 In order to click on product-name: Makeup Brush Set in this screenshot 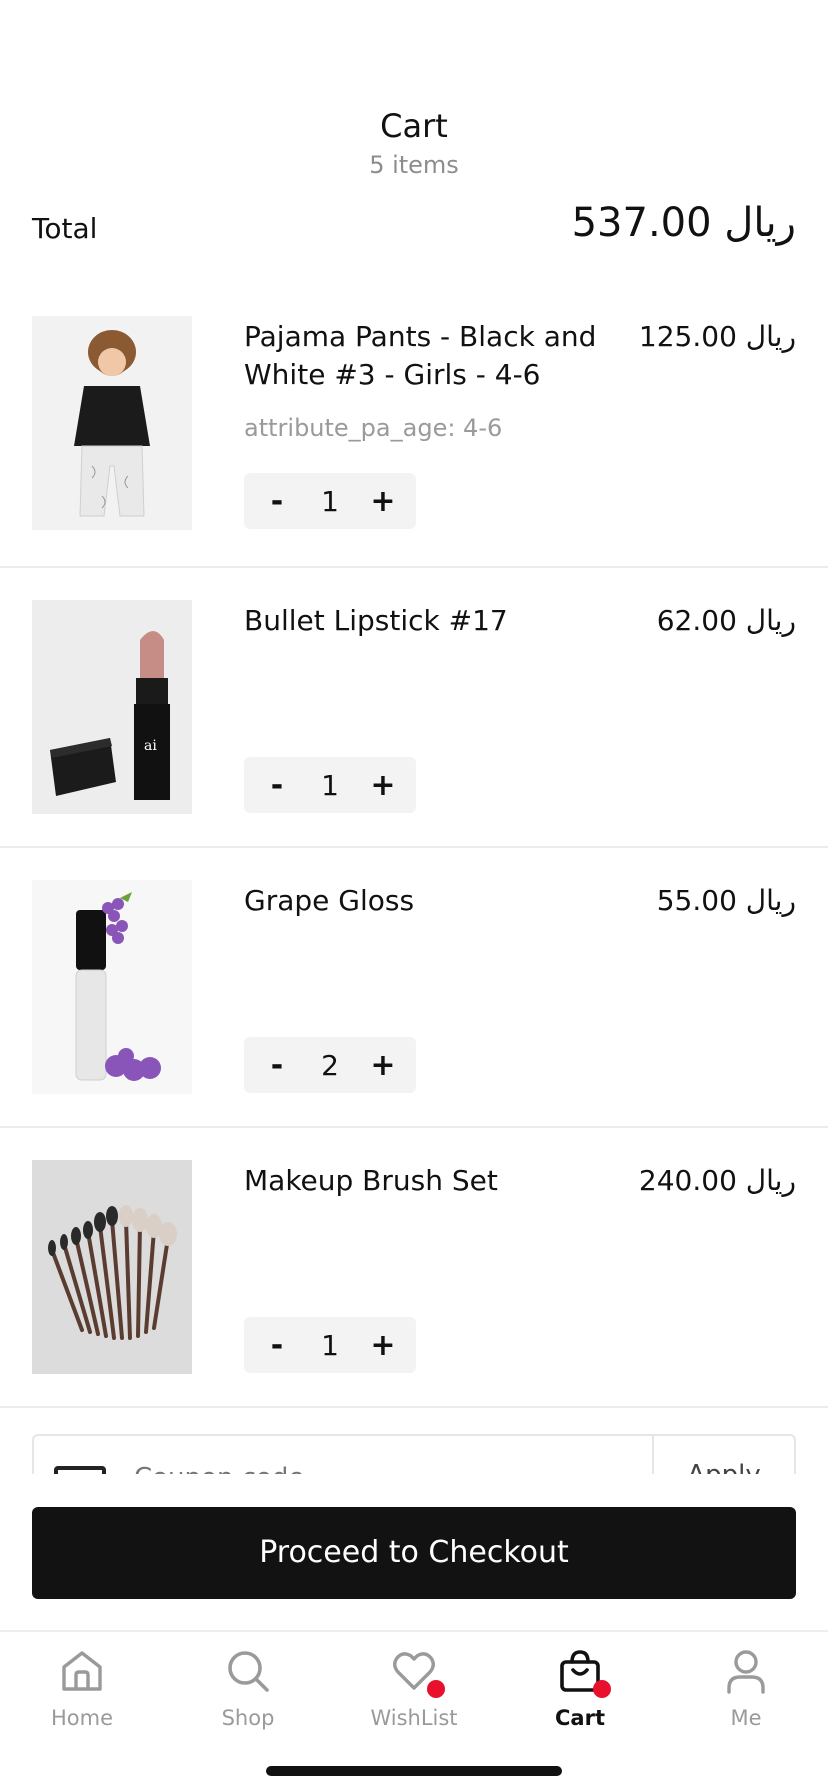, I will do `click(444, 1181)`.